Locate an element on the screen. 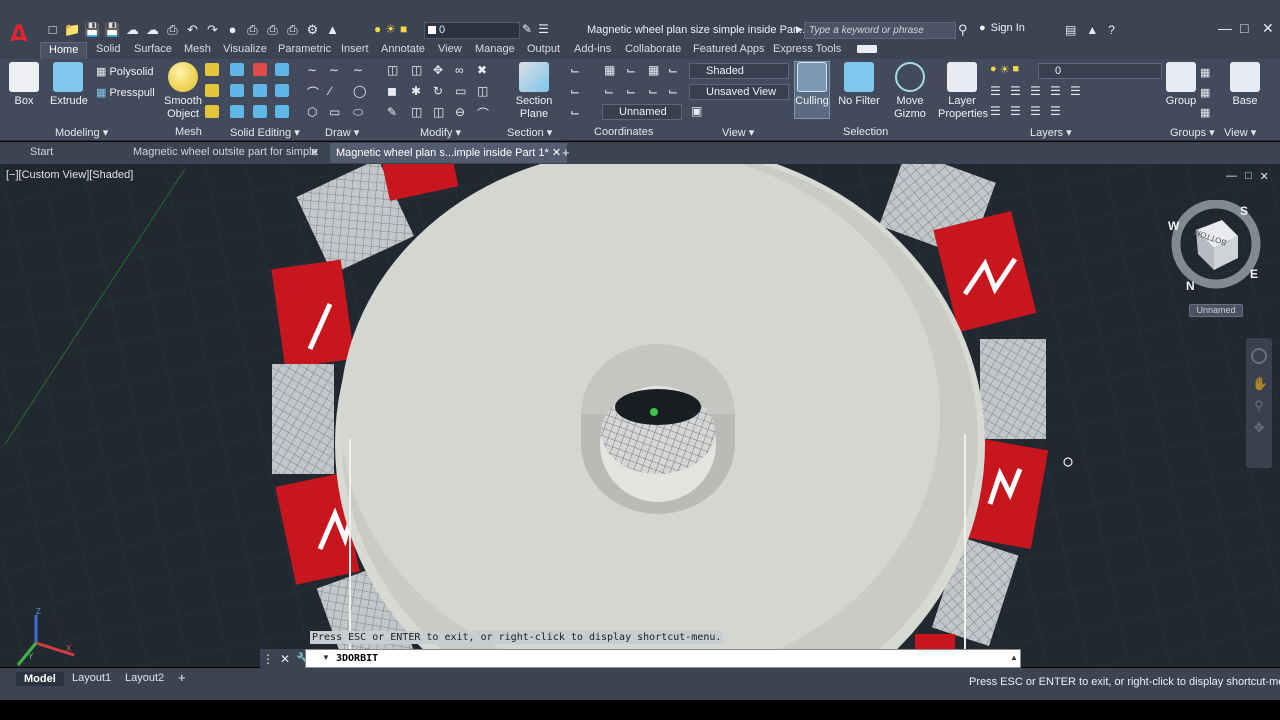 This screenshot has width=1280, height=720. ucs-z-icon: ⌙ is located at coordinates (673, 70).